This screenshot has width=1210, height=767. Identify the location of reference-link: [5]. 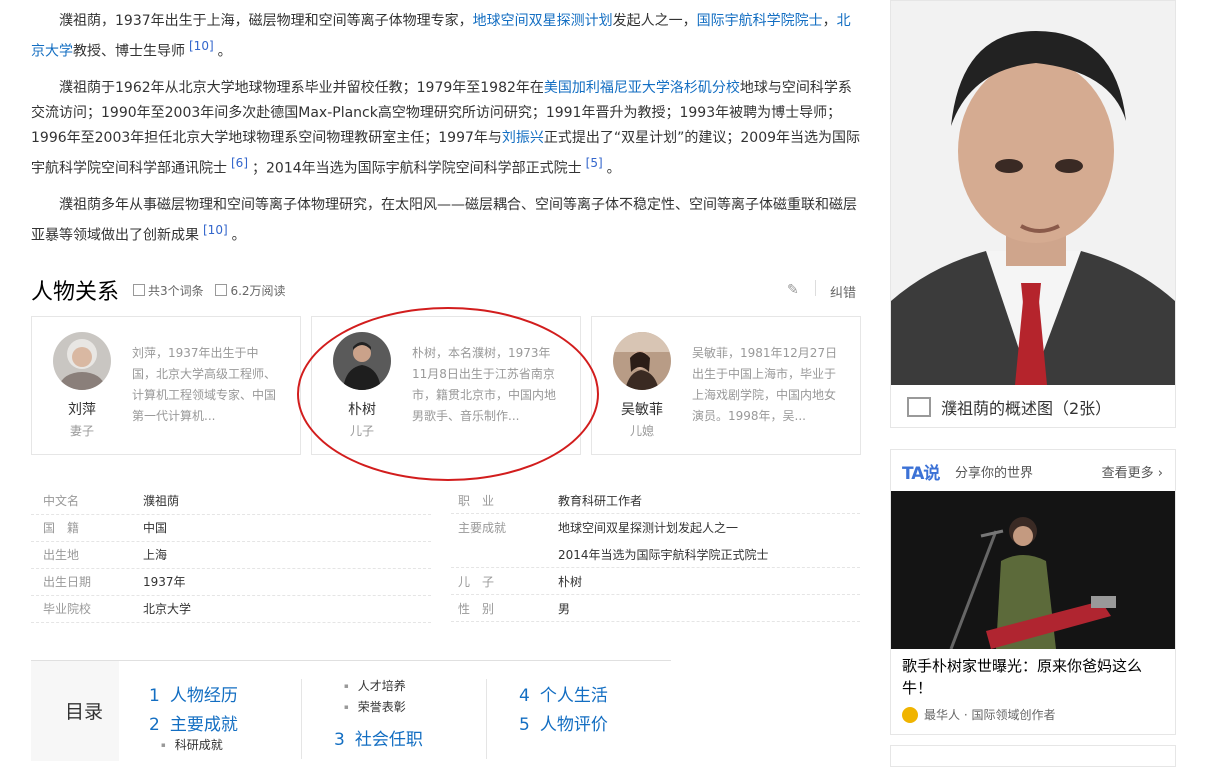
(594, 163).